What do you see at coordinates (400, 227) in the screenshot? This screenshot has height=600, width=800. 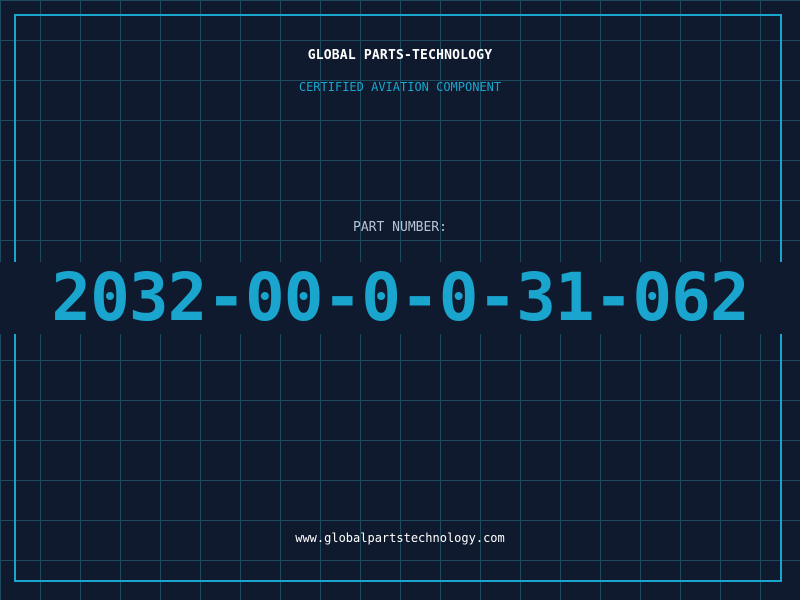 I see `part-number-label: PART NUMBER:` at bounding box center [400, 227].